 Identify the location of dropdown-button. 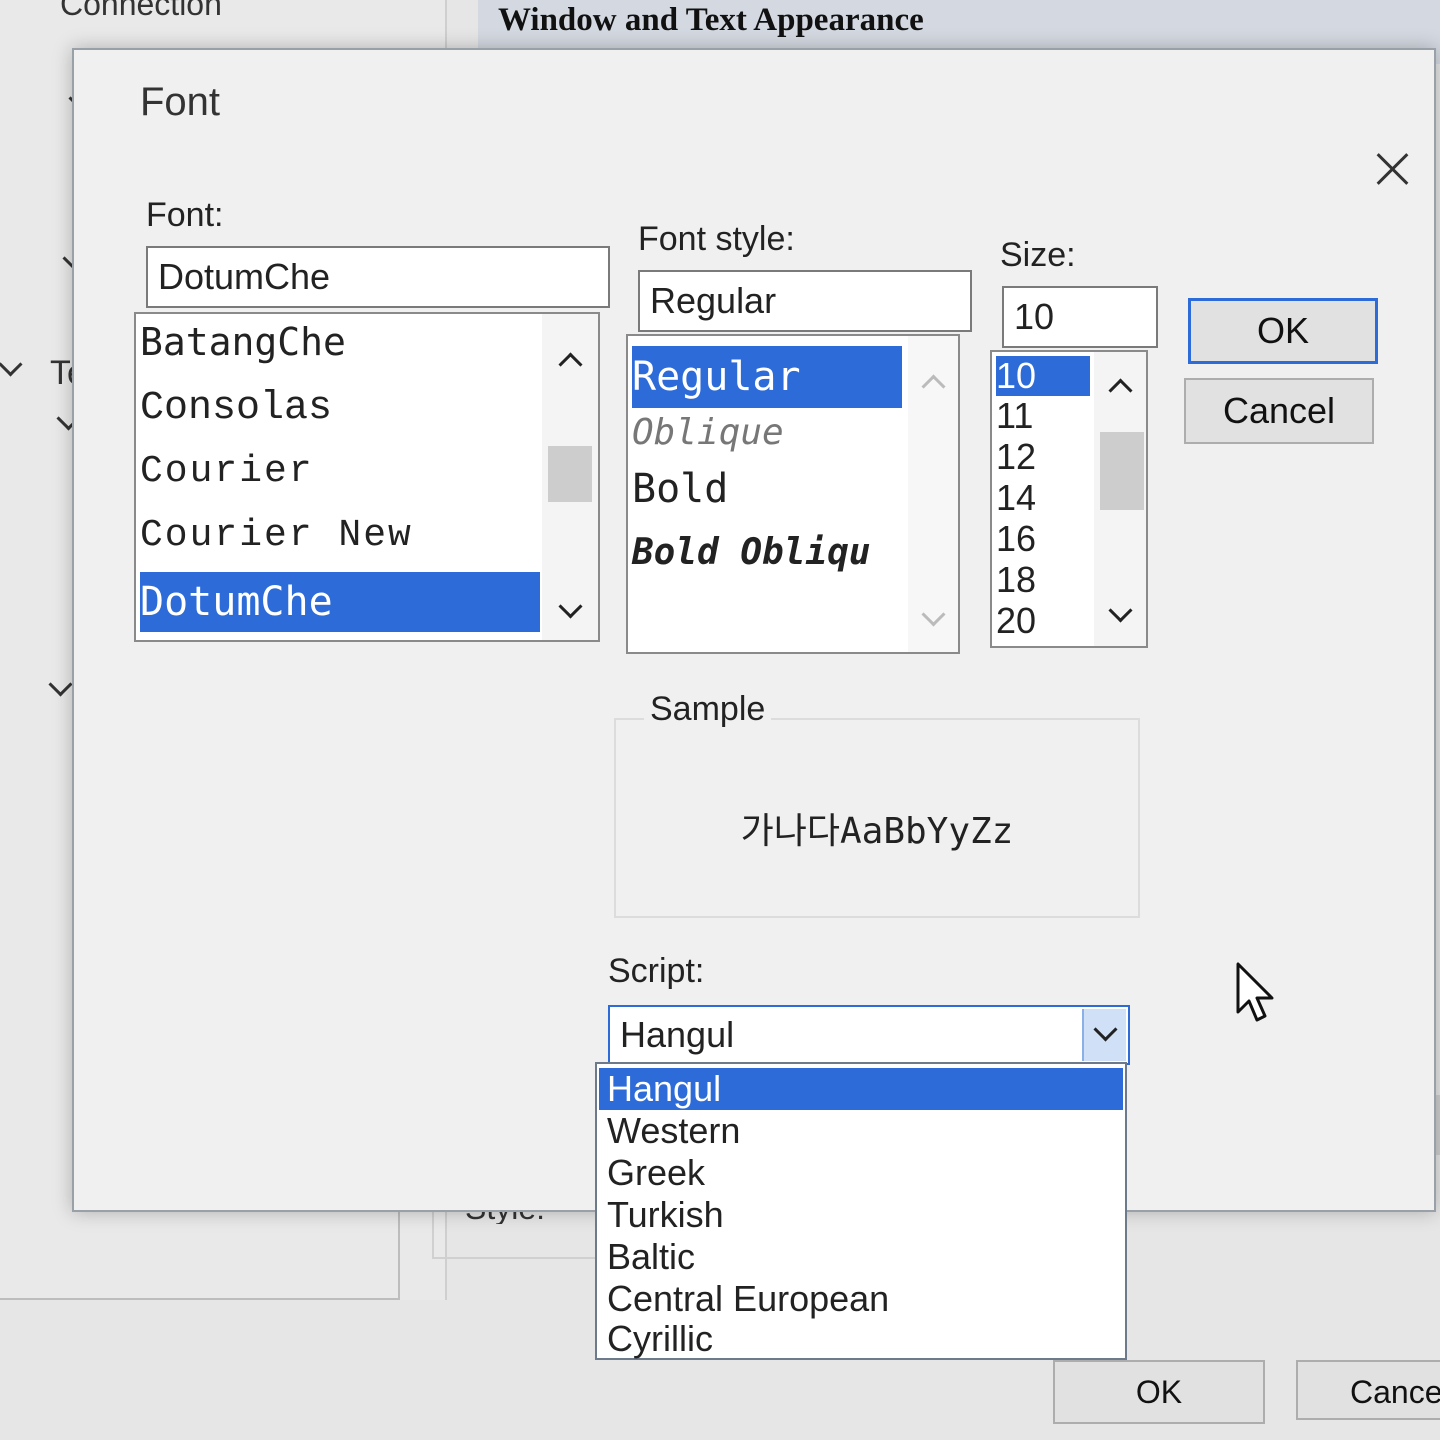
(1104, 1035).